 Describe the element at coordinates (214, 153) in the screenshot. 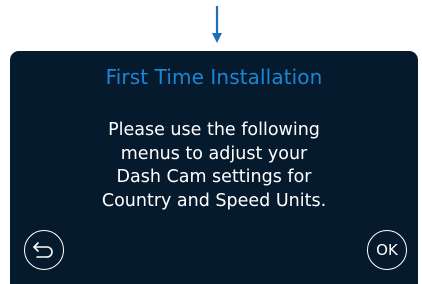

I see `message-line: menus to adjust your` at that location.